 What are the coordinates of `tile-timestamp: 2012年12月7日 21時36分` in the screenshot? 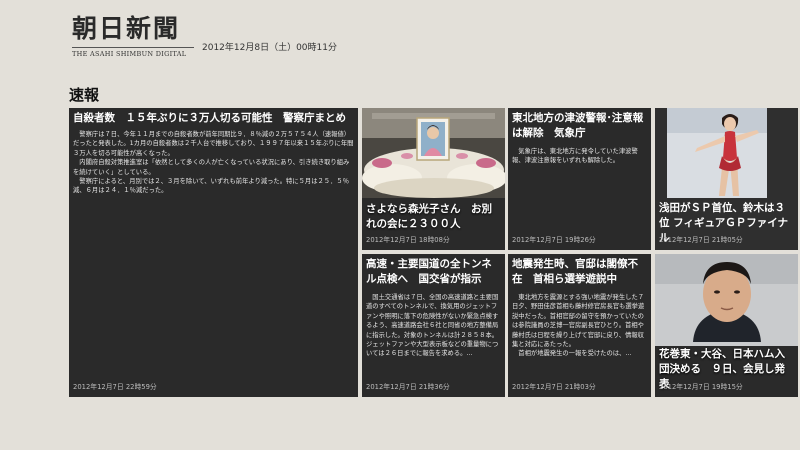 It's located at (408, 387).